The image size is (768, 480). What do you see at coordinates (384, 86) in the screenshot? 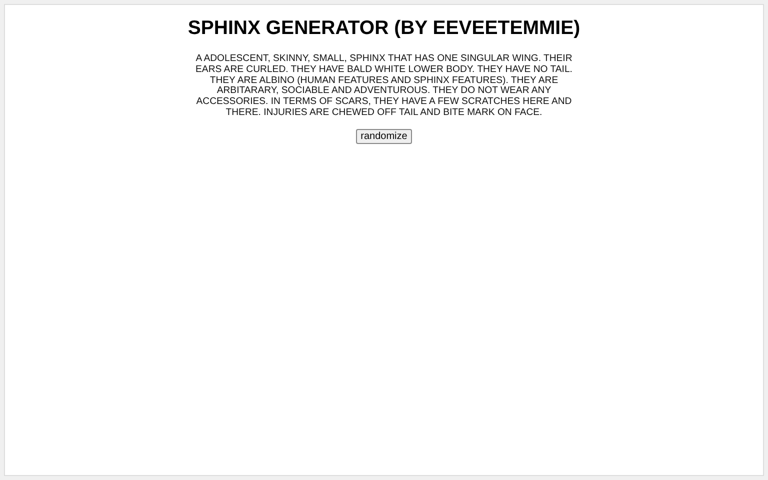
I see `description-text: A ADOLESCENT, SKINNY, SMALL, SPHINX THAT HAS ONE SINGULAR WING. THEIR EARS ARE CURLED. THEY HAVE BALD WHITE LOWER BODY. THEY HAVE NO TAIL. THEY ARE ALBINO (HUMAN FEATURES AND SPHINX FEATURES). THEY ARE ARBITARARY, SOCIABLE AND ADVENTUROUS. THEY DO NOT WEAR ANY ACCESSORIES. IN TERMS OF SCARS, THEY HAVE A FEW SCRATCHES HERE AND THERE. INJURIES ARE CHEWED OFF TAIL AND BITE MARK ON FACE.` at bounding box center [384, 86].